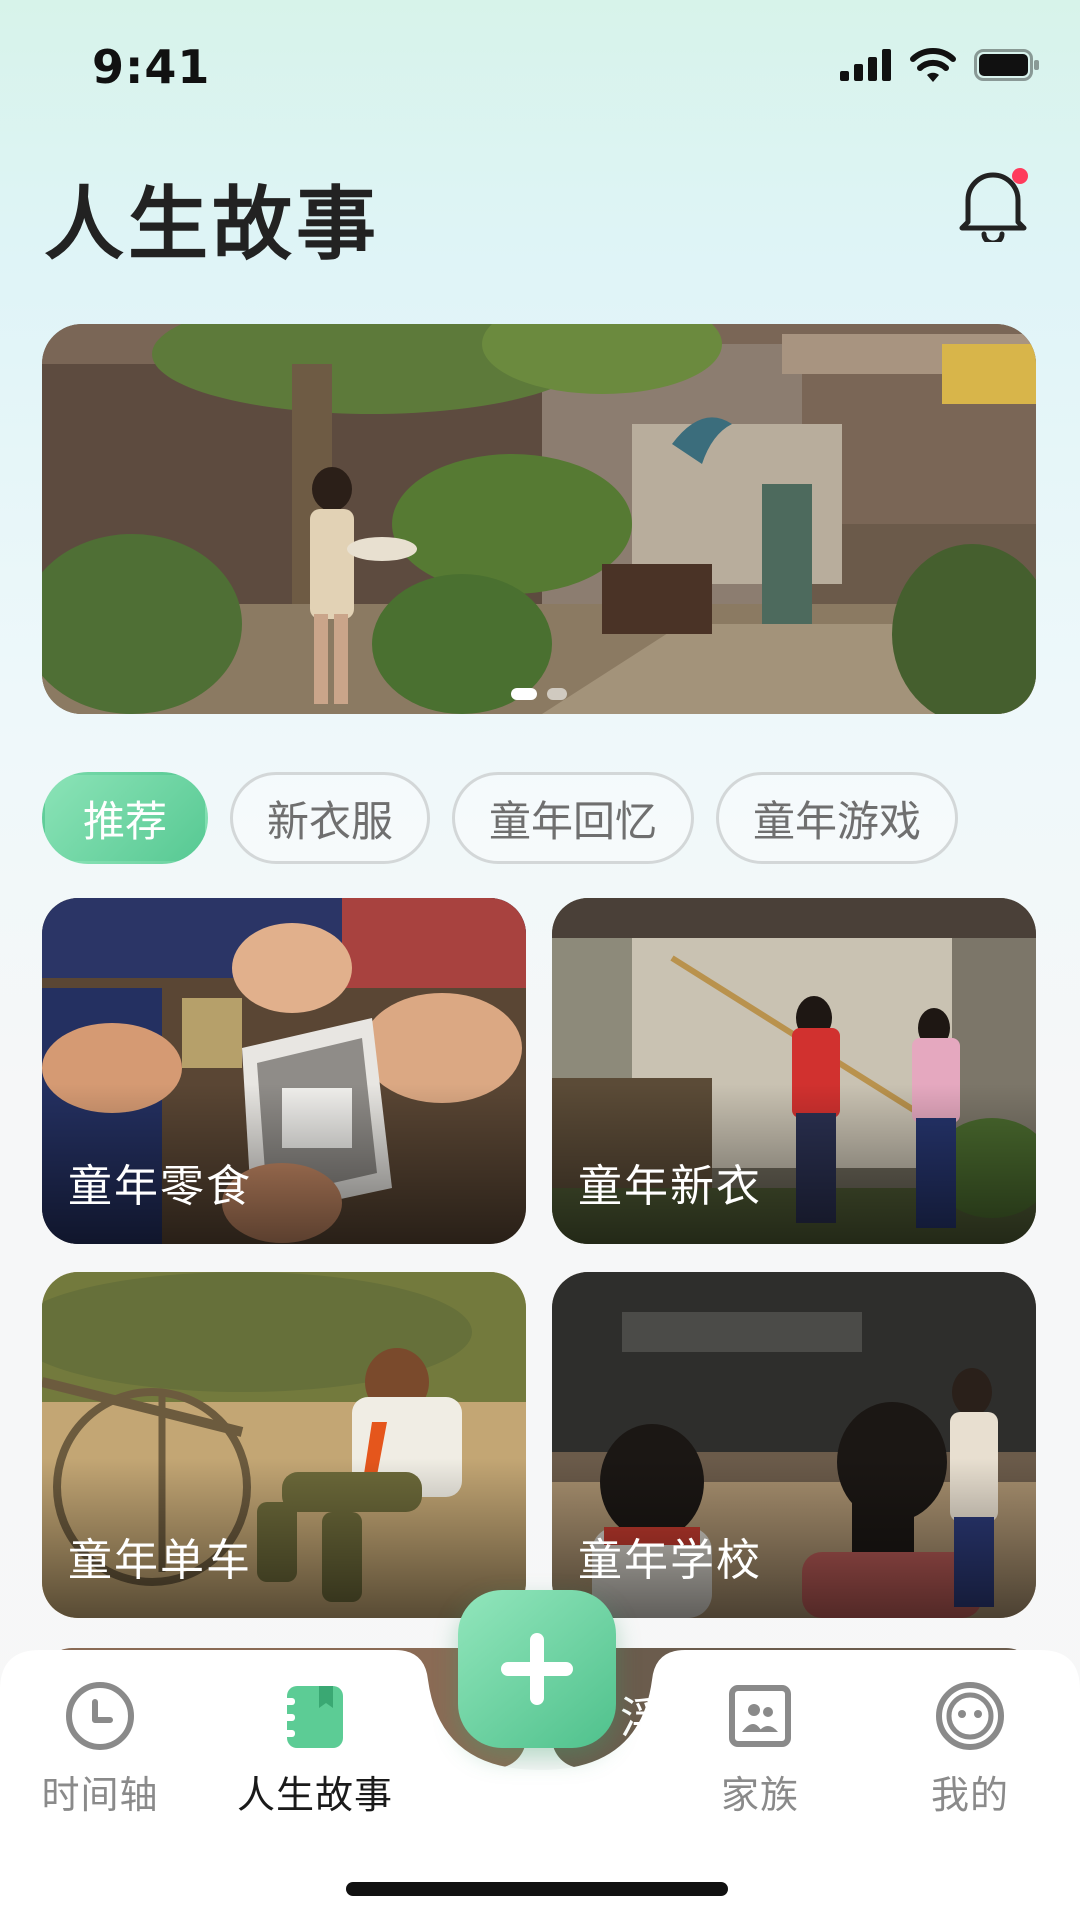  What do you see at coordinates (794, 1071) in the screenshot?
I see `story-card: 童年新衣` at bounding box center [794, 1071].